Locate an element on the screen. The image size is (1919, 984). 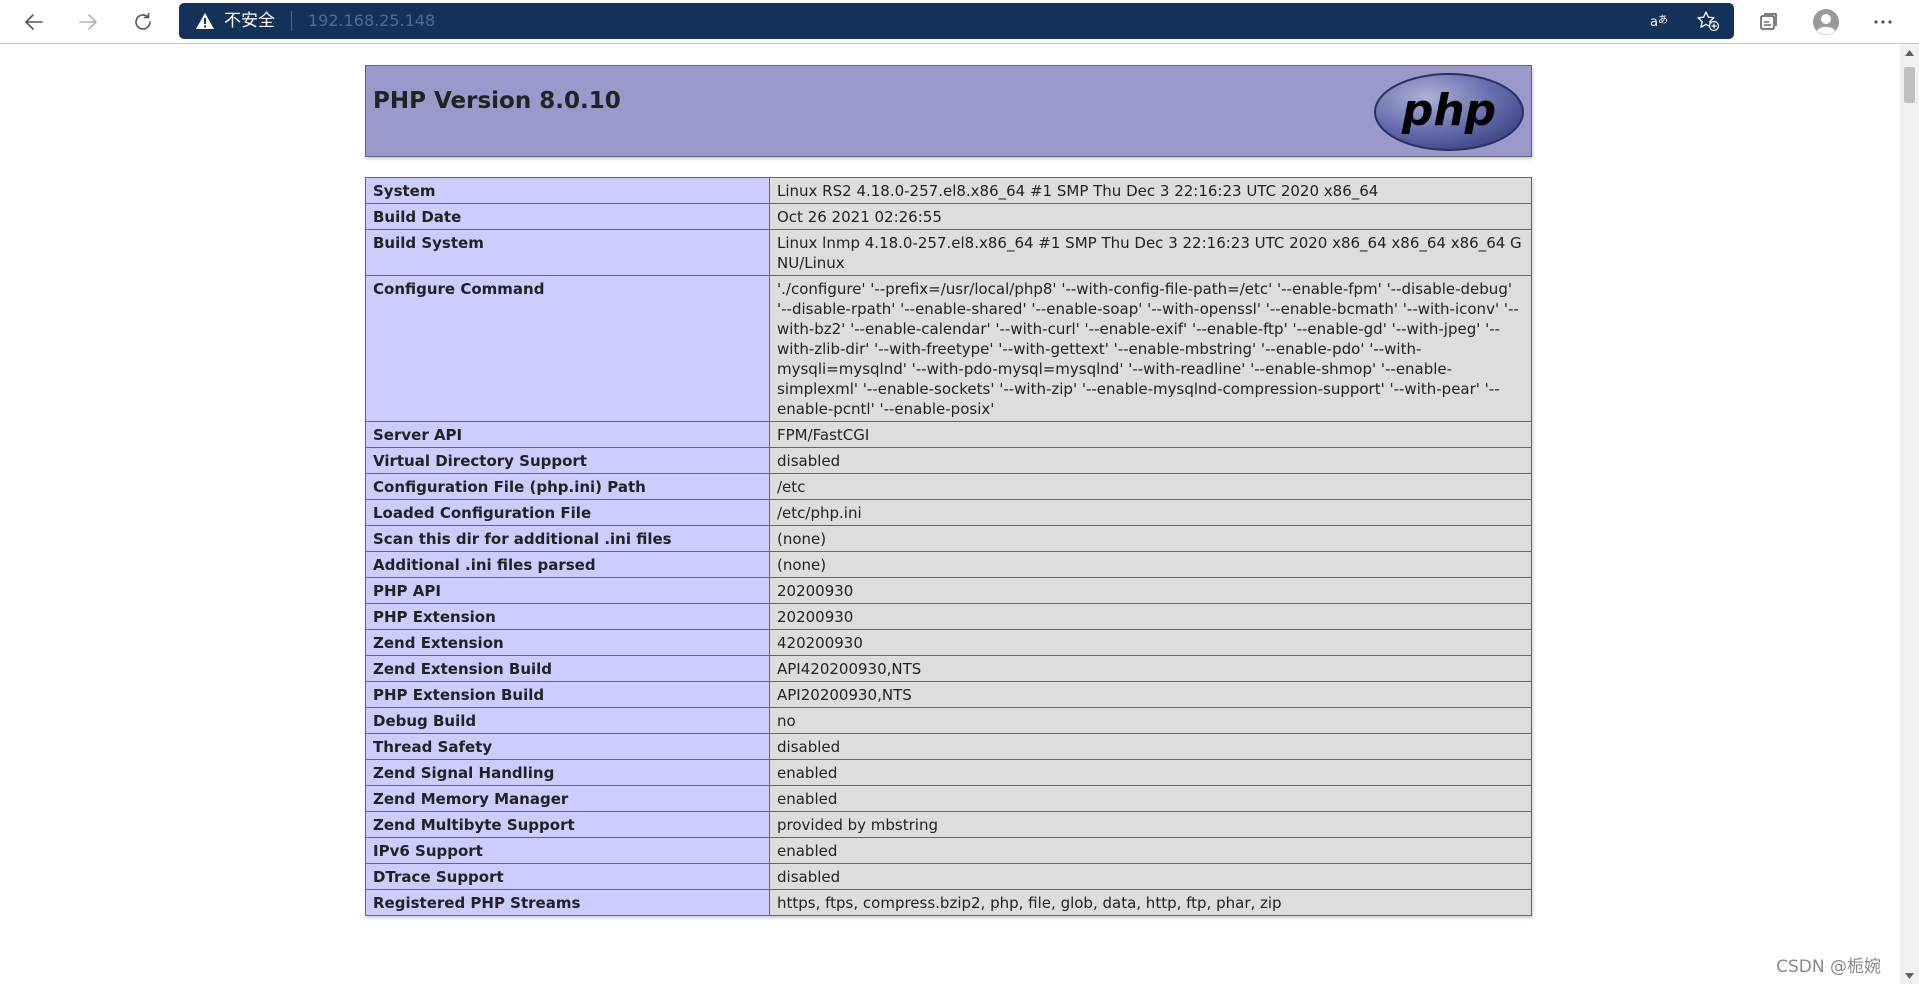
back-button is located at coordinates (34, 22).